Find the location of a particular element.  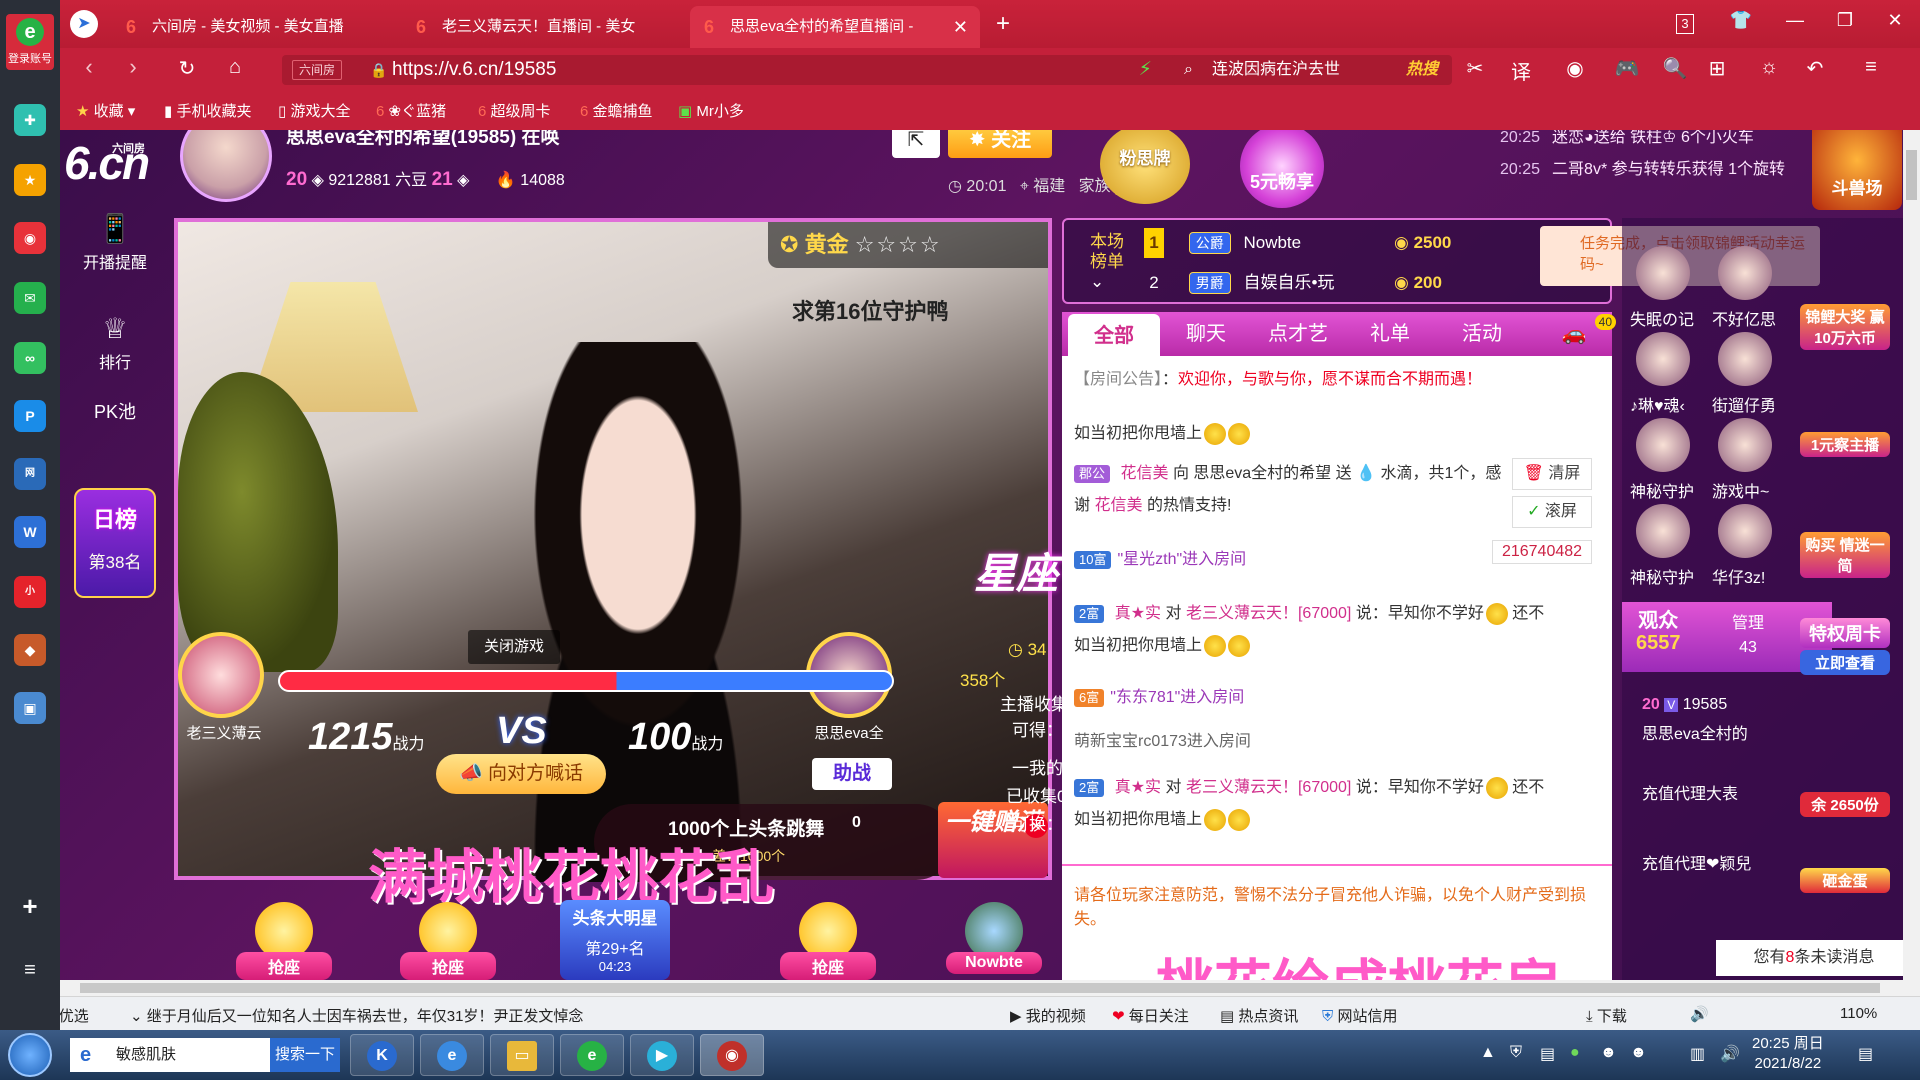

bookmark-favorites: ★ 收藏 ▾ is located at coordinates (105, 110).